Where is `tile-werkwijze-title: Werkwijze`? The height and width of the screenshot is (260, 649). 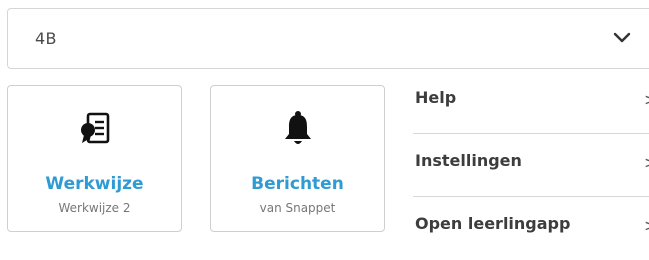 tile-werkwijze-title: Werkwijze is located at coordinates (94, 184).